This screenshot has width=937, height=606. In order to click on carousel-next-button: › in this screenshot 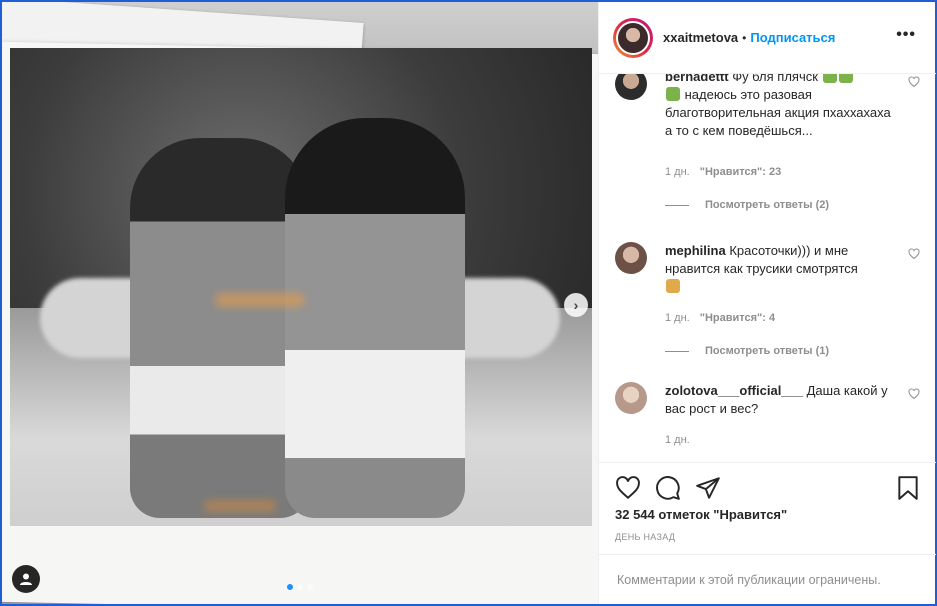, I will do `click(576, 305)`.